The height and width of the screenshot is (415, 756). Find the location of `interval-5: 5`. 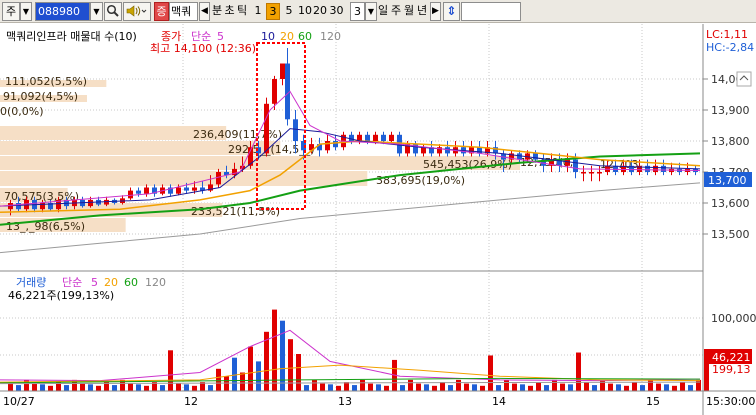

interval-5: 5 is located at coordinates (289, 11).